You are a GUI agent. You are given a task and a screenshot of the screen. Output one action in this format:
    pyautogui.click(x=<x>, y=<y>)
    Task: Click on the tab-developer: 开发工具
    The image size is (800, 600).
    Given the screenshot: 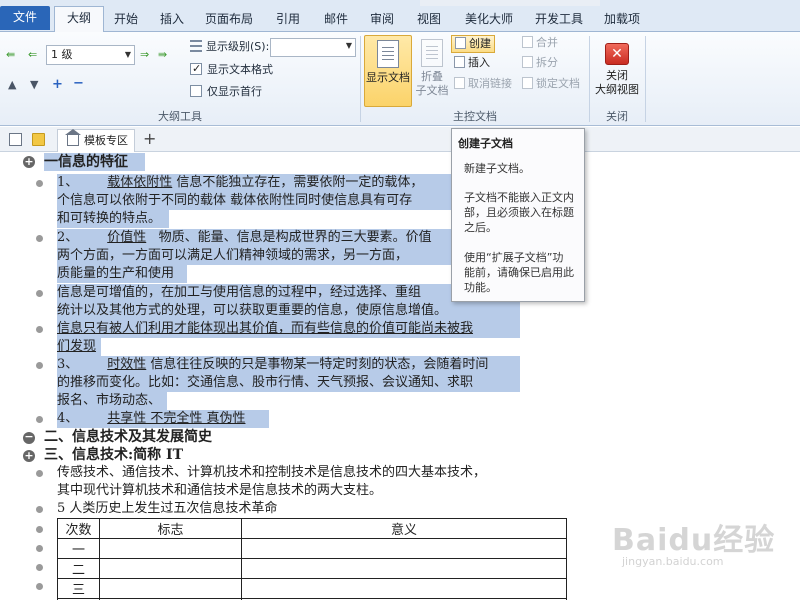 What is the action you would take?
    pyautogui.click(x=559, y=20)
    